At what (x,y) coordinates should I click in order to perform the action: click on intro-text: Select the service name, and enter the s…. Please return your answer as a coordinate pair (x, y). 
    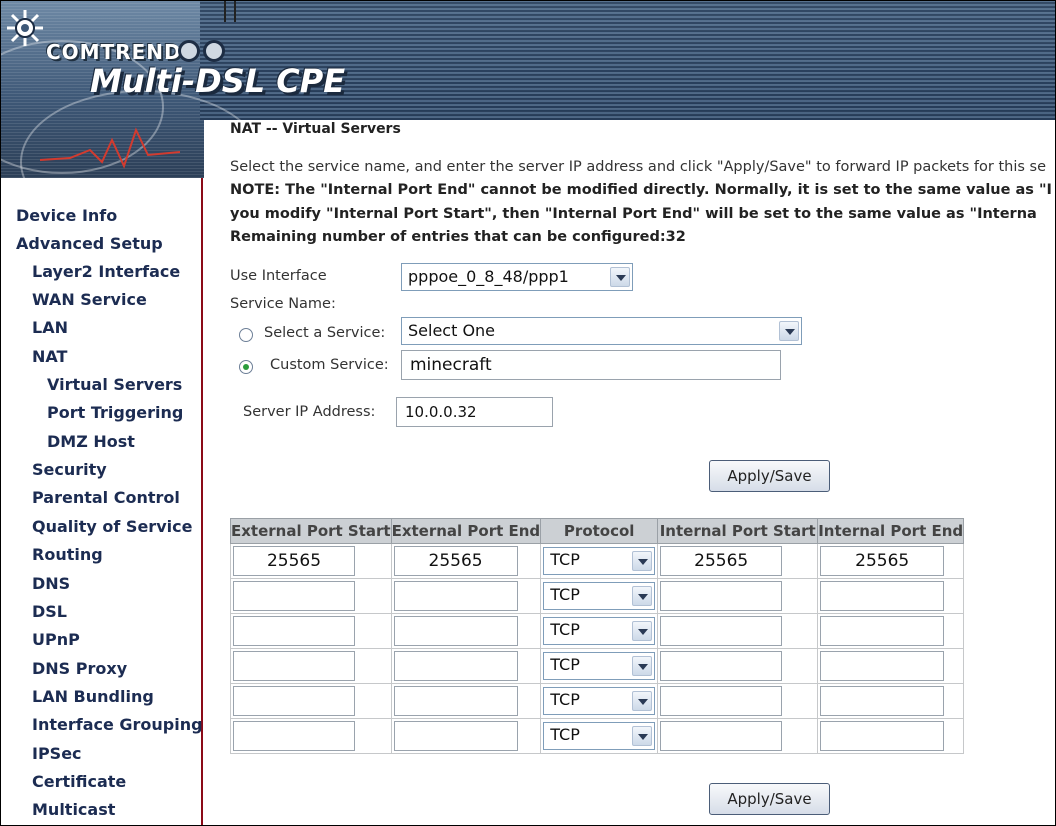
    Looking at the image, I should click on (638, 167).